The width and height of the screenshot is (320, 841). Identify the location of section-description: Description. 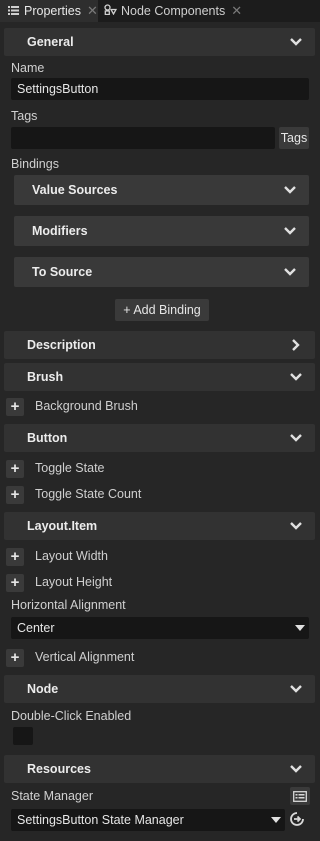
(159, 345).